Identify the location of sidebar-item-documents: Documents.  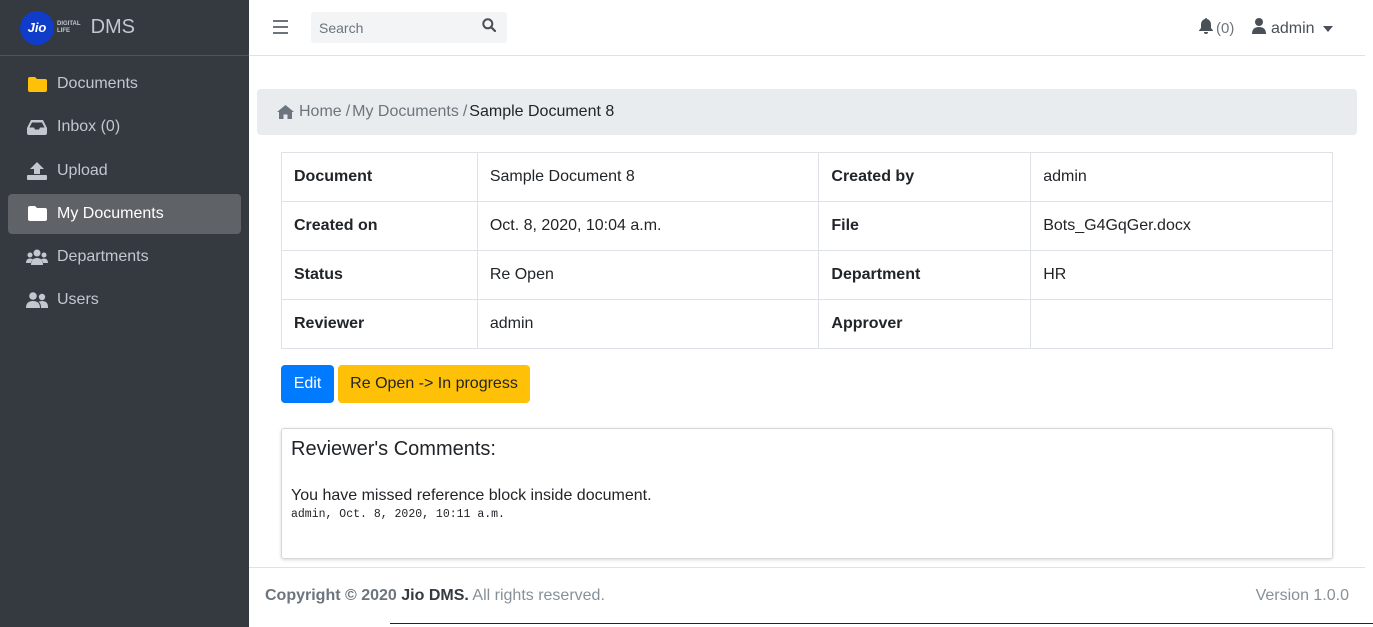
(124, 84).